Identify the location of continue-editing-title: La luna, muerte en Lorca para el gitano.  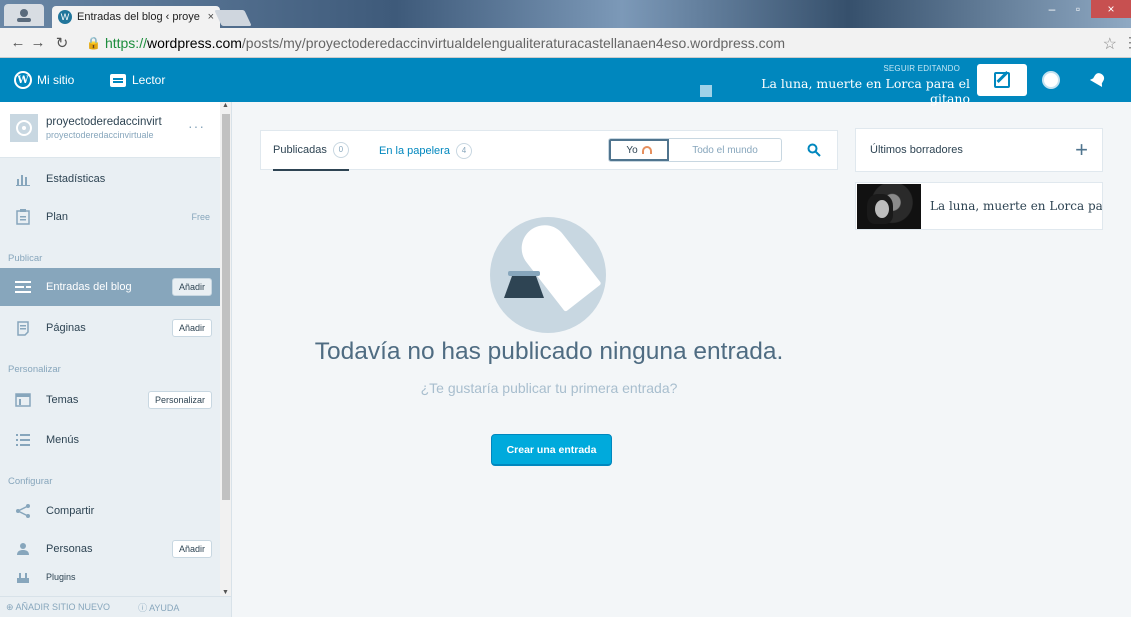
(865, 91).